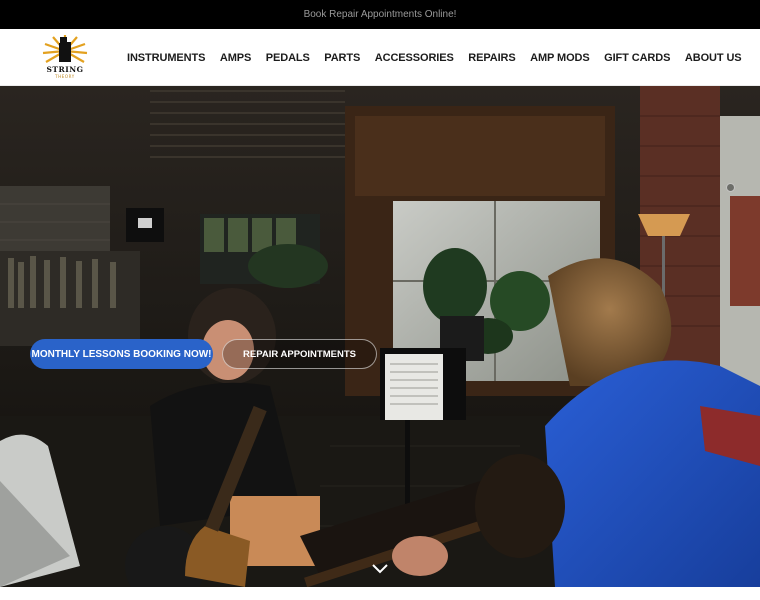  I want to click on announcement-link: Book Repair Appointments Online!, so click(380, 14).